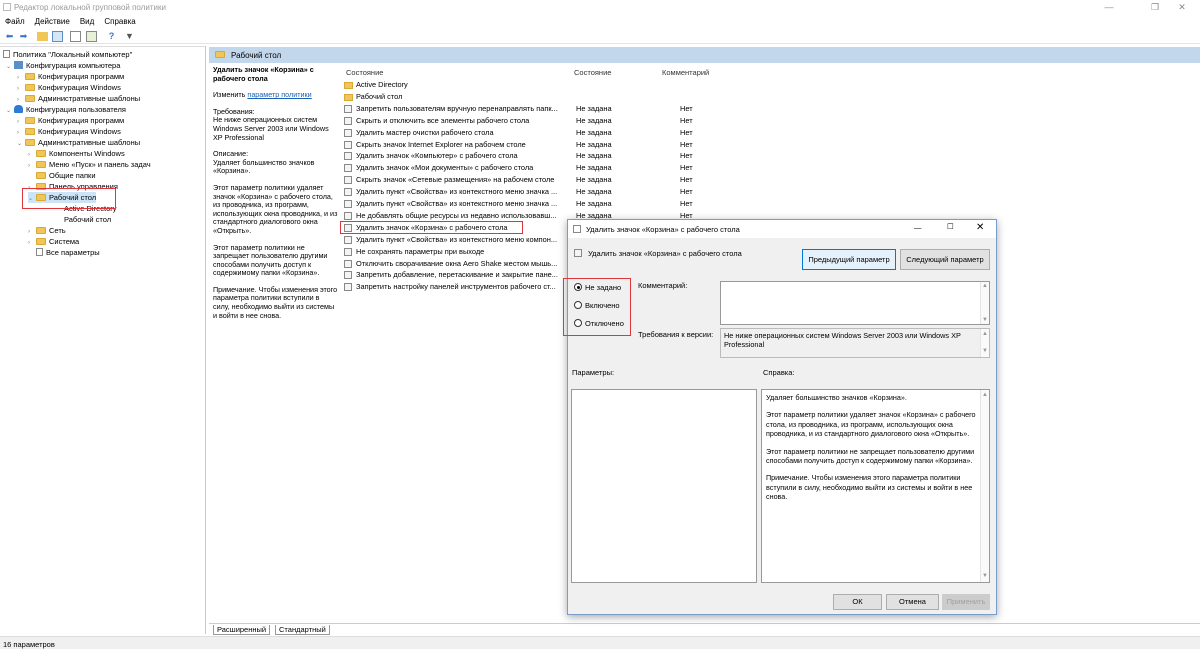  Describe the element at coordinates (78, 98) in the screenshot. I see `tree-item-admin-templates: › Административные шаблоны` at that location.